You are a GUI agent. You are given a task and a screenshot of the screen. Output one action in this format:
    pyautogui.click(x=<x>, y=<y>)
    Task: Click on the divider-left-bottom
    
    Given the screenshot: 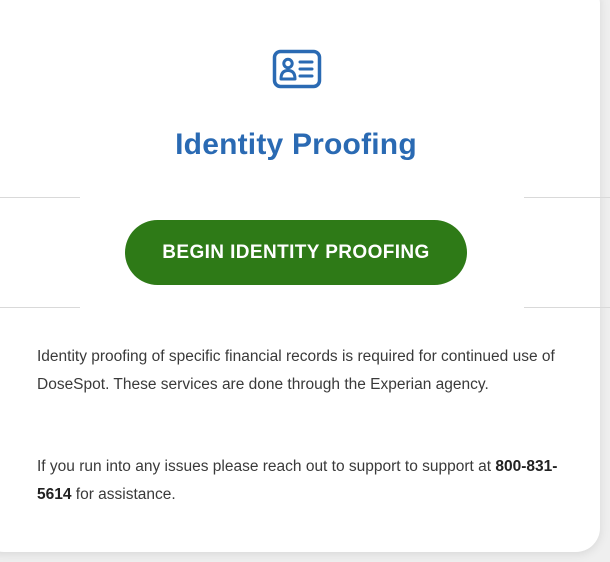 What is the action you would take?
    pyautogui.click(x=40, y=307)
    